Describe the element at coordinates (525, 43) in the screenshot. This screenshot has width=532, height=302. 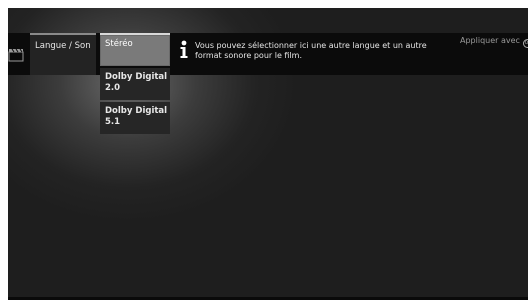
I see `ok-button-icon: OK` at that location.